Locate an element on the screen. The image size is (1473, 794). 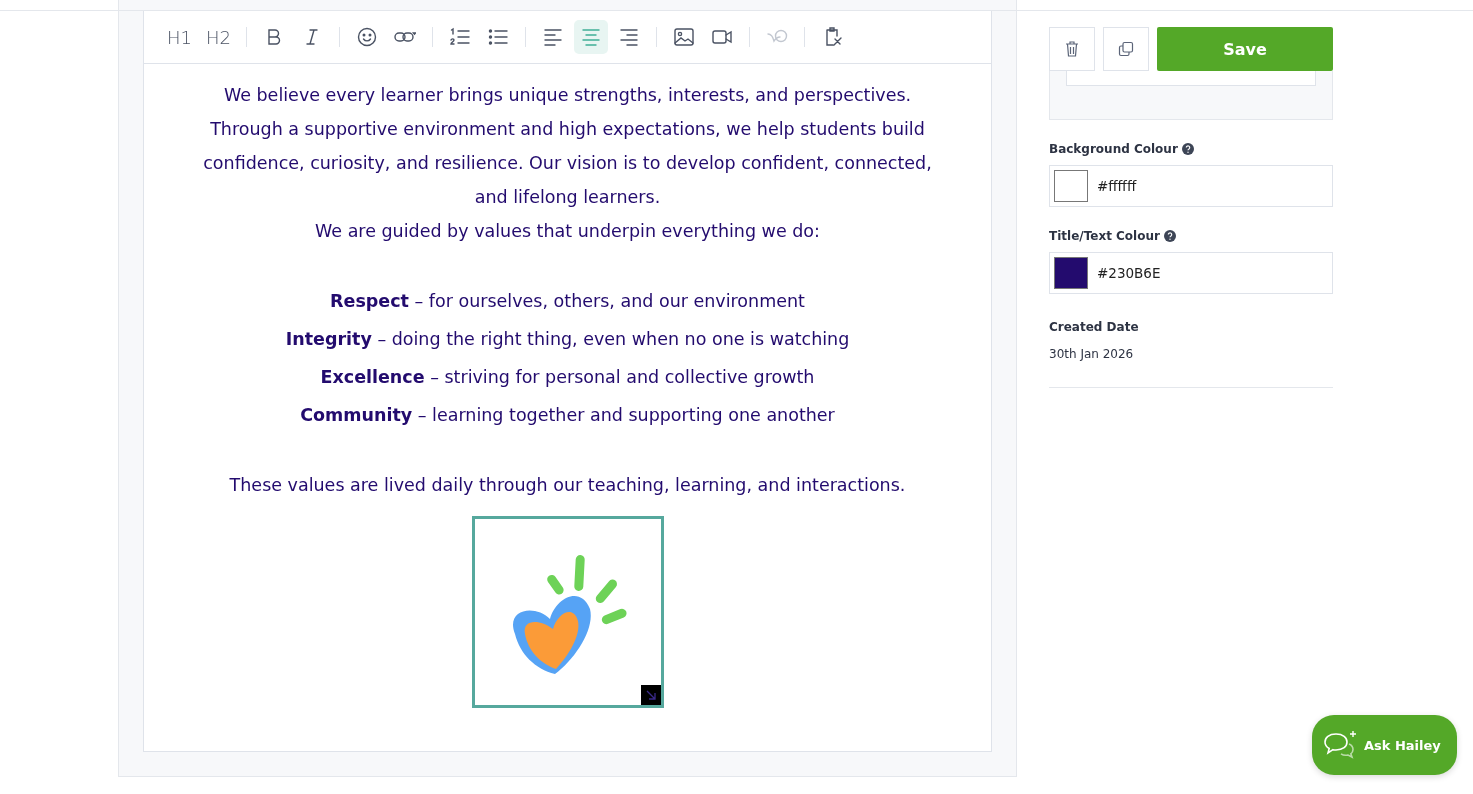
resize-handle is located at coordinates (650, 695).